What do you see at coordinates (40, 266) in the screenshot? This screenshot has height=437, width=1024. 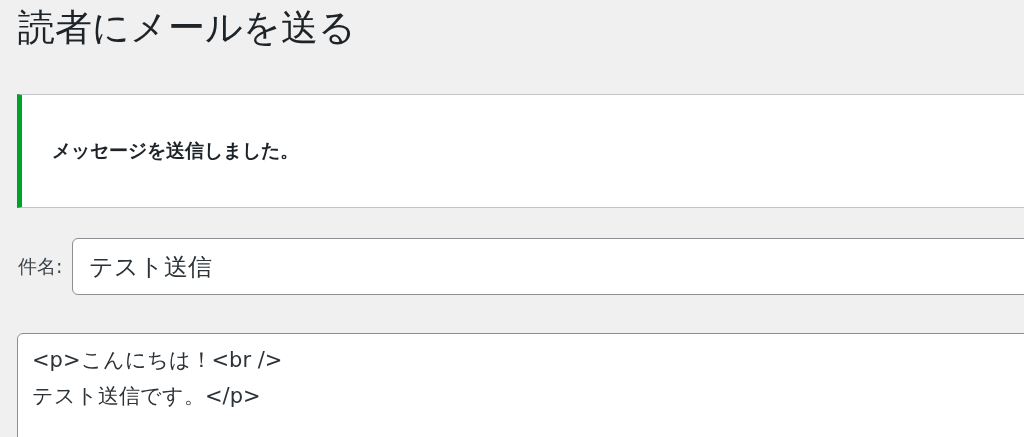 I see `subject-label: 件名:` at bounding box center [40, 266].